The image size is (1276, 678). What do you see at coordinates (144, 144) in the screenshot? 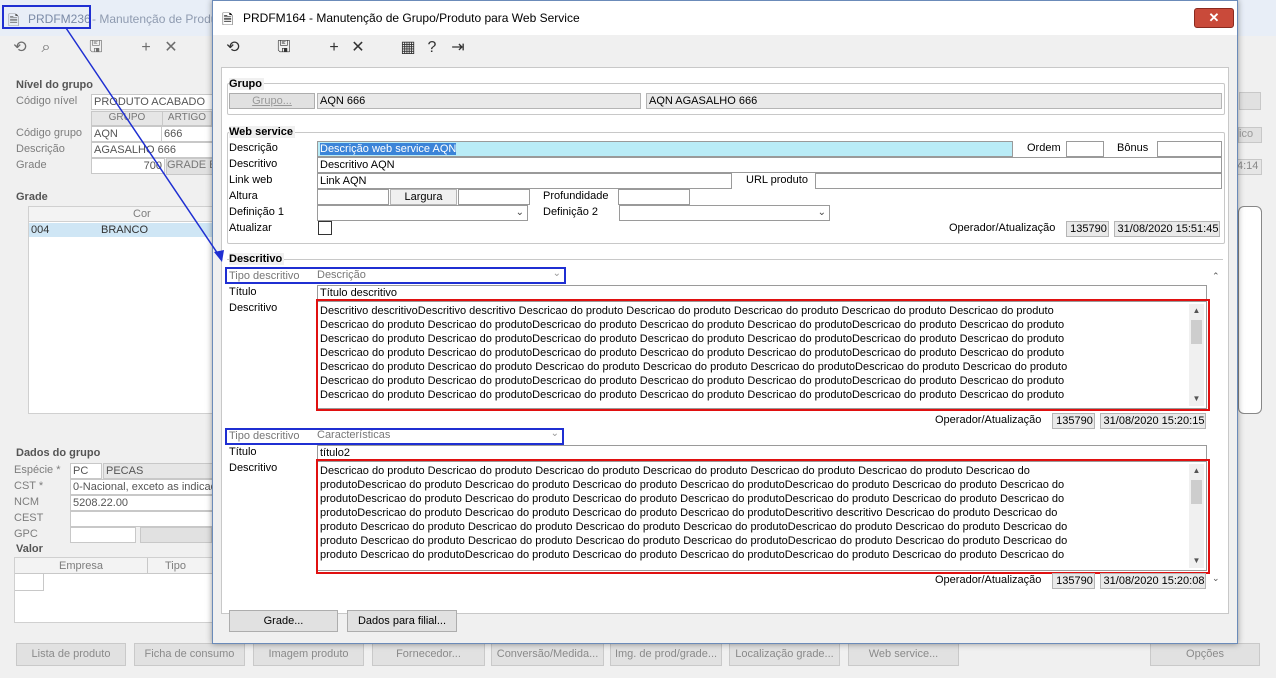
I see `annotation-arrow` at bounding box center [144, 144].